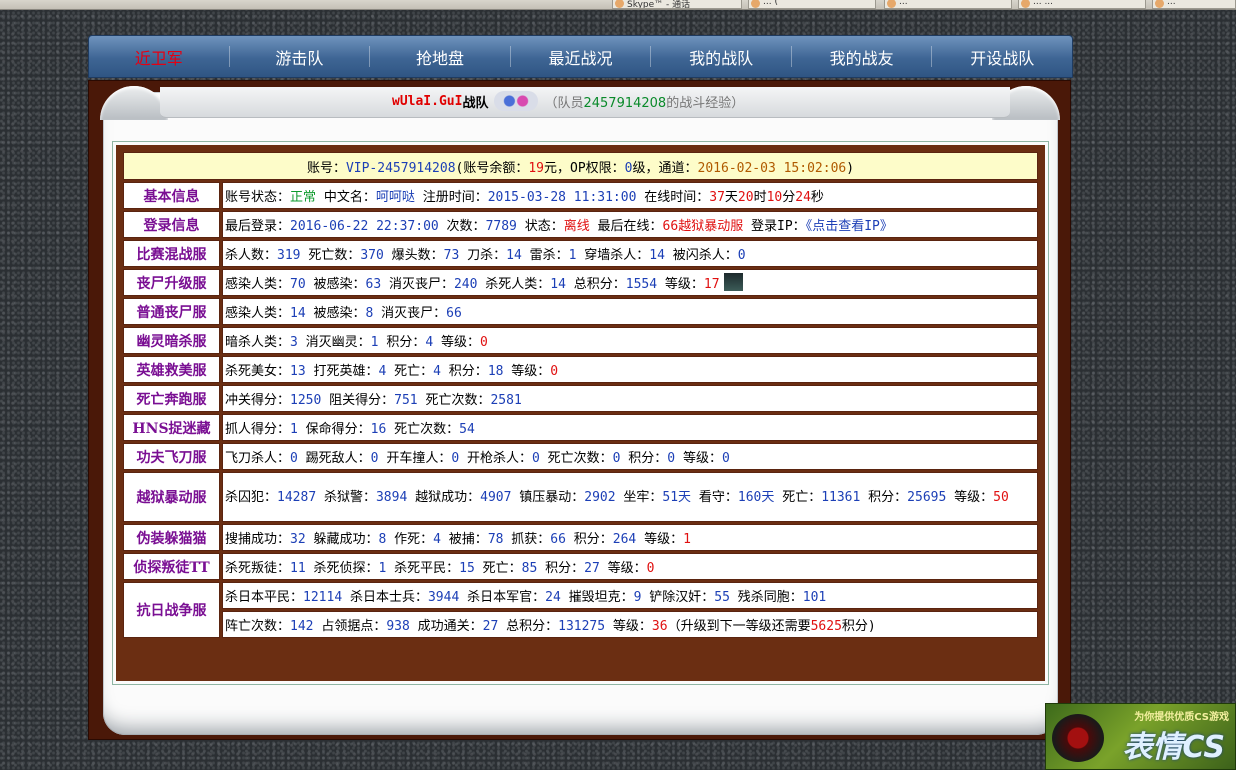 The height and width of the screenshot is (770, 1236). I want to click on stat-value: 12114, so click(323, 597).